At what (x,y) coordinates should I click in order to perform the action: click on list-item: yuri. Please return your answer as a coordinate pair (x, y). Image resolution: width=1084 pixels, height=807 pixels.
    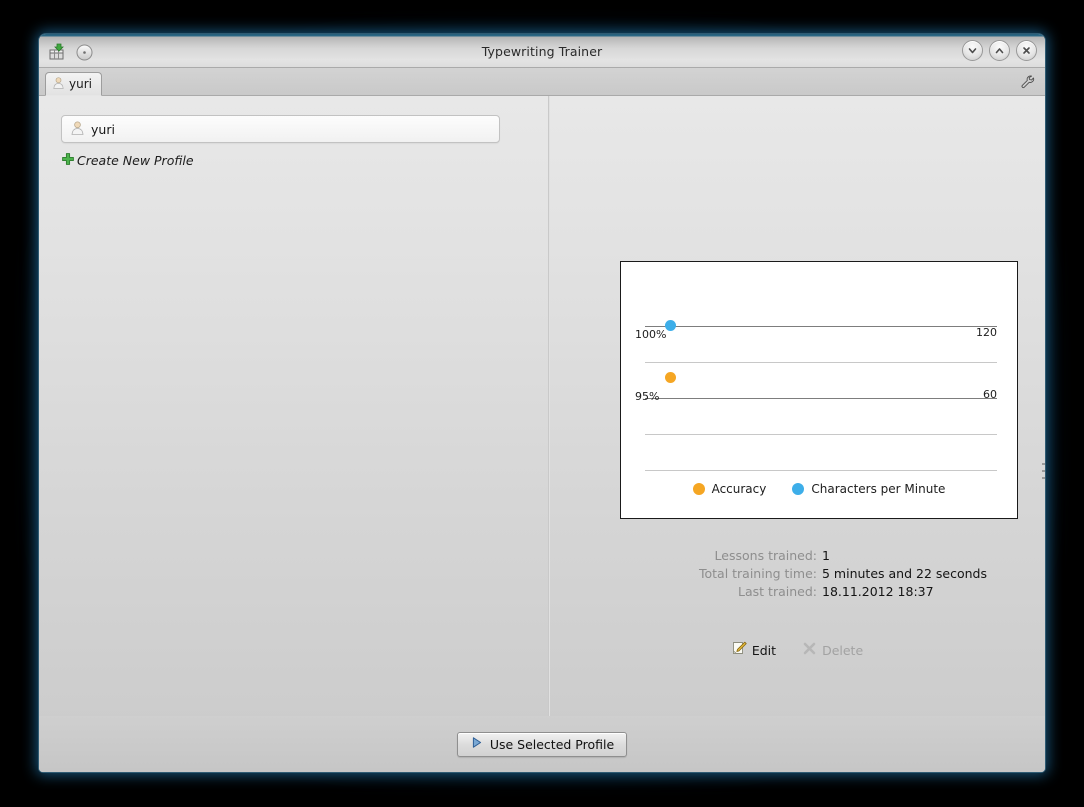
    Looking at the image, I should click on (280, 129).